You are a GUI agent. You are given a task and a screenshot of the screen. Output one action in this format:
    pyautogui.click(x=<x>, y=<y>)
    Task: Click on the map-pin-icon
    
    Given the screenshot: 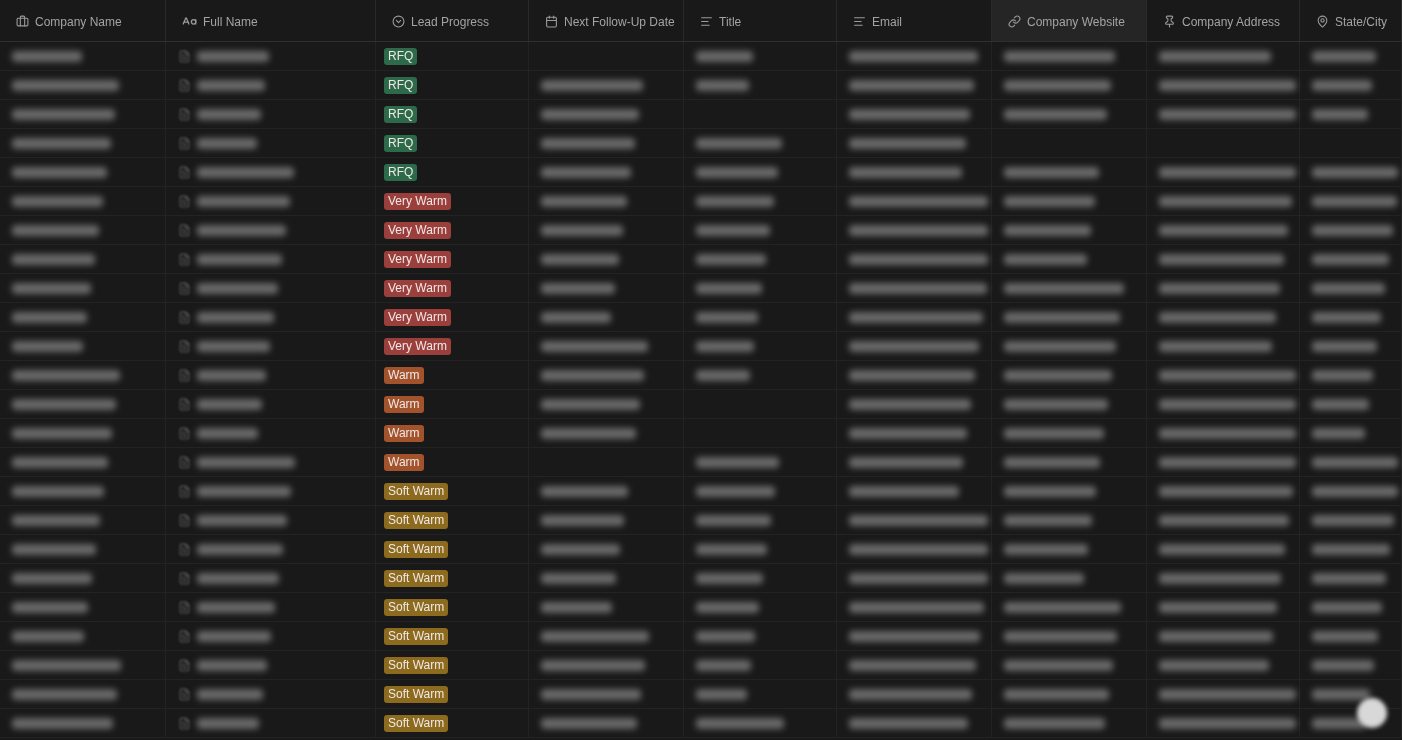 What is the action you would take?
    pyautogui.click(x=1322, y=21)
    